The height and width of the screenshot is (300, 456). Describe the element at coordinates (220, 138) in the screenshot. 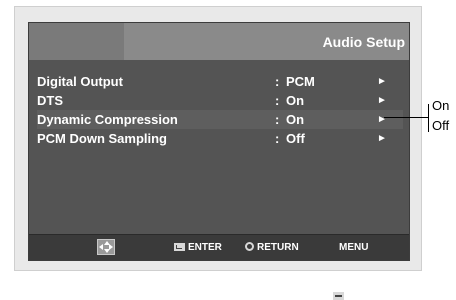

I see `menu-item-pcm-down-sampling: PCM Down Sampling : Off ►` at that location.